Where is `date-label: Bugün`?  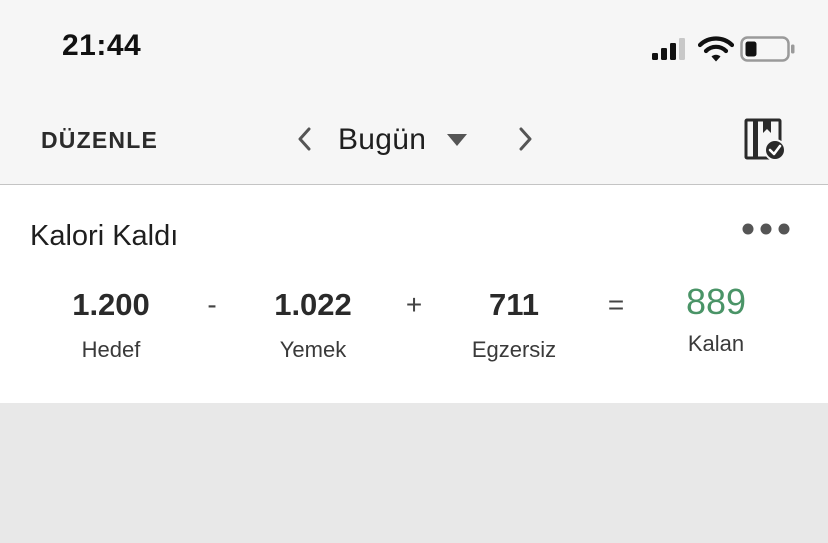 date-label: Bugün is located at coordinates (382, 139).